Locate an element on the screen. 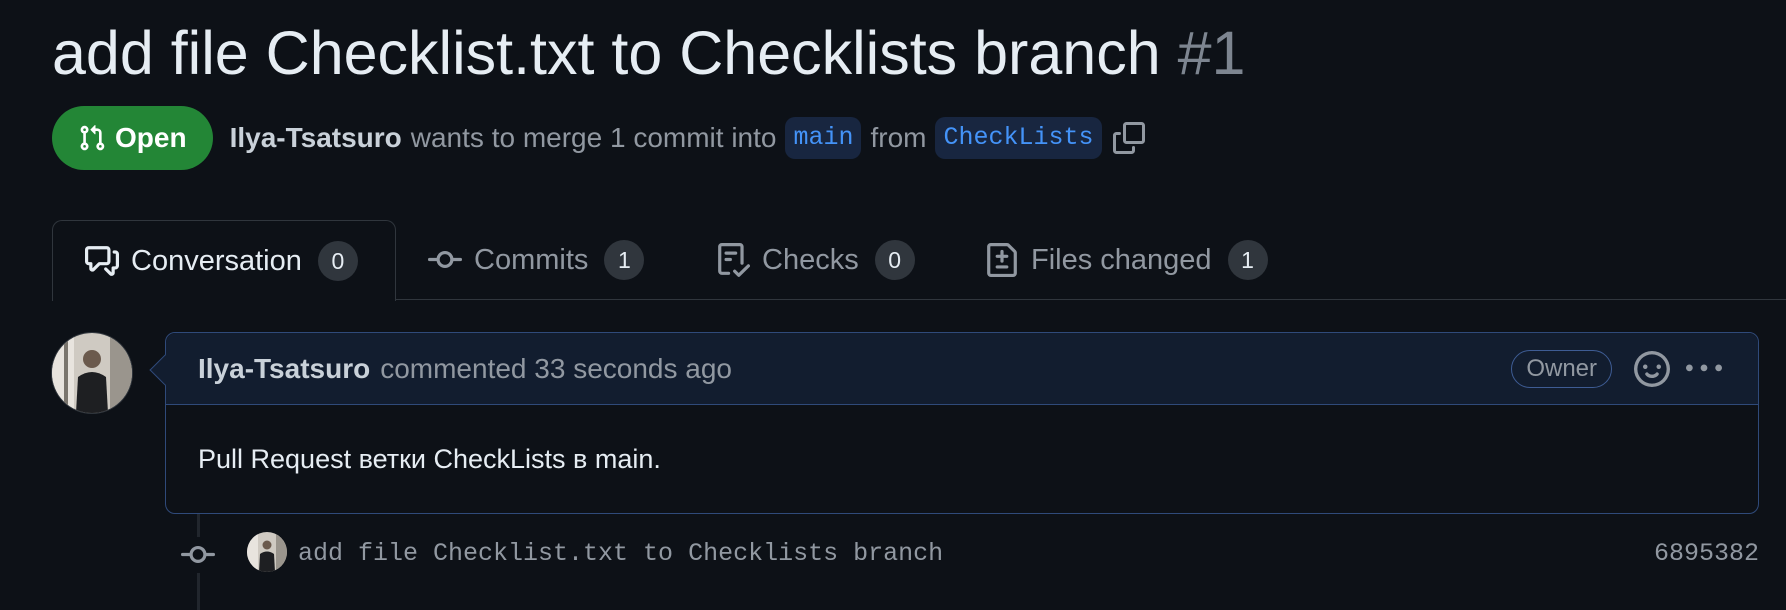 The image size is (1786, 610). checklist-icon is located at coordinates (733, 260).